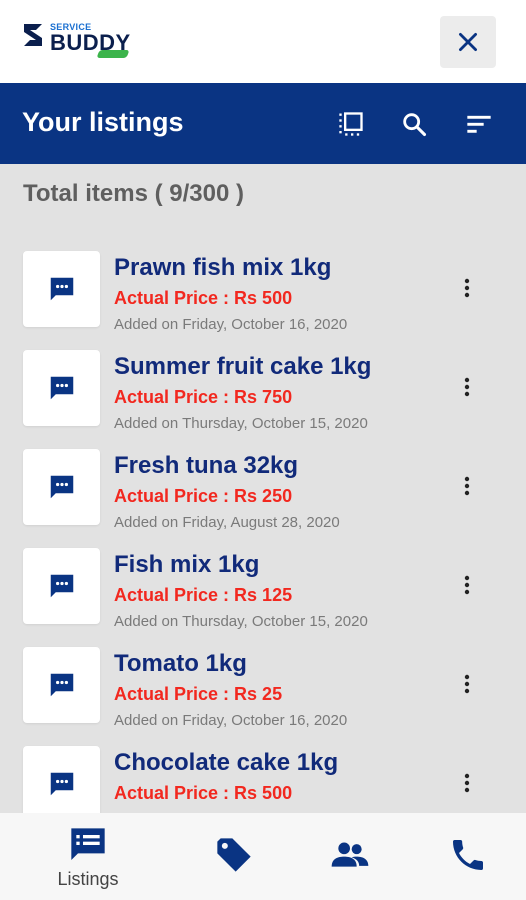 The image size is (526, 900). I want to click on listing-name: Prawn fish mix 1kg, so click(223, 267).